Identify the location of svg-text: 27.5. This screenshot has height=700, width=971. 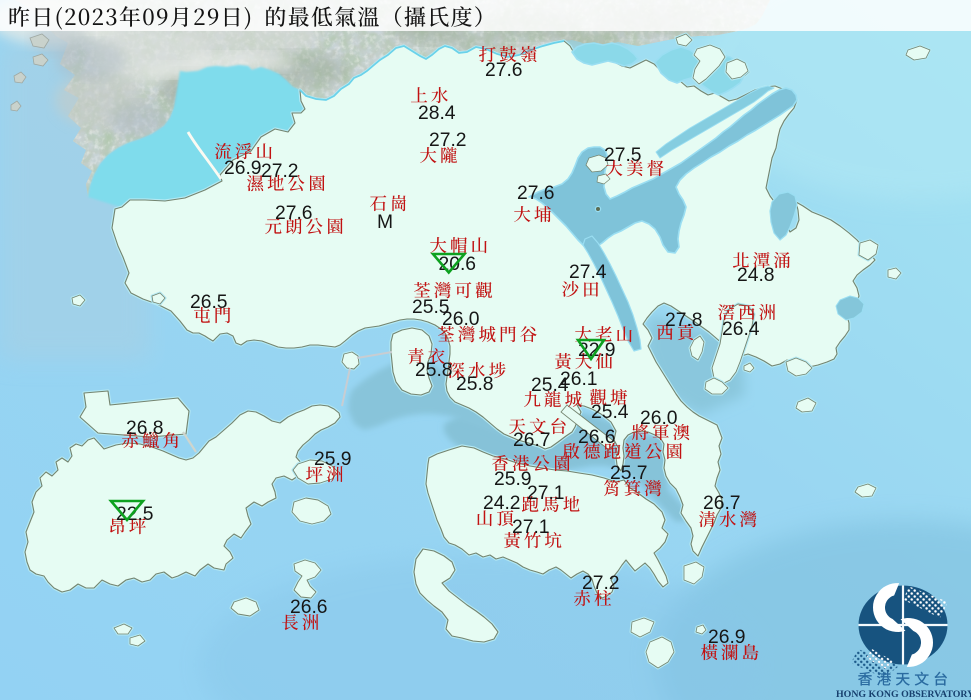
(623, 155).